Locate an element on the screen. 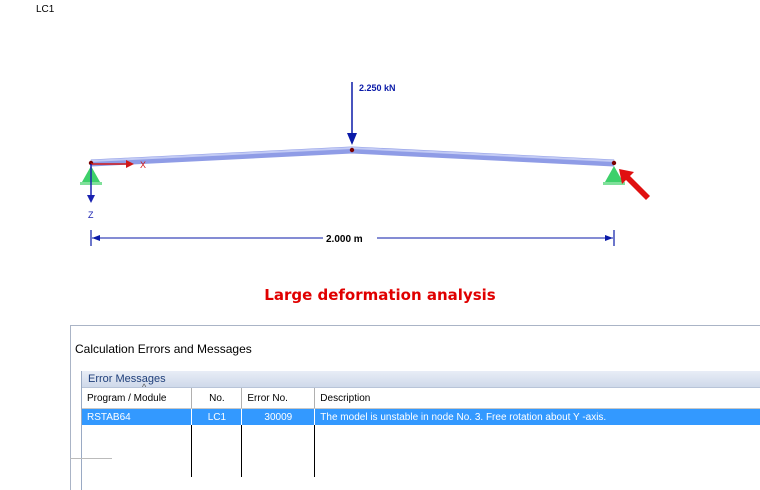 This screenshot has height=490, width=760. point-load-value: 2.250 kN is located at coordinates (377, 88).